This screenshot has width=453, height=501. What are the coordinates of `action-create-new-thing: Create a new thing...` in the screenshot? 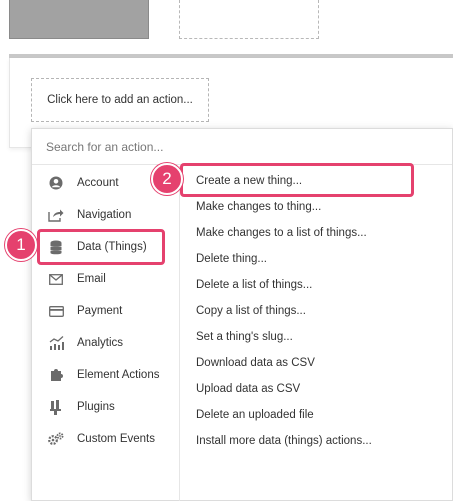 It's located at (249, 181).